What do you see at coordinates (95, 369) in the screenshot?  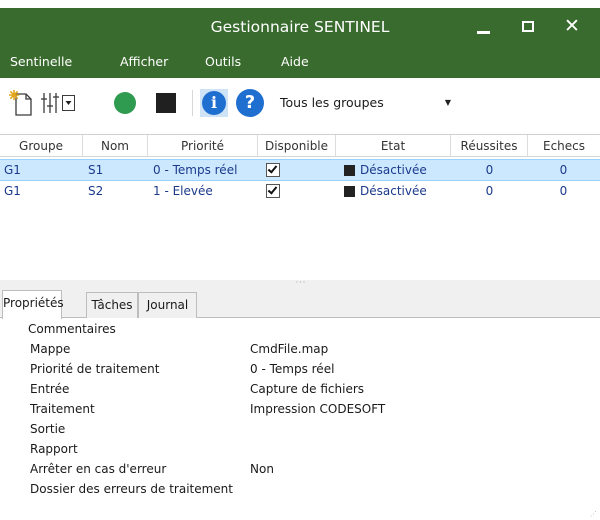 I see `property-name: Priorité de traitement` at bounding box center [95, 369].